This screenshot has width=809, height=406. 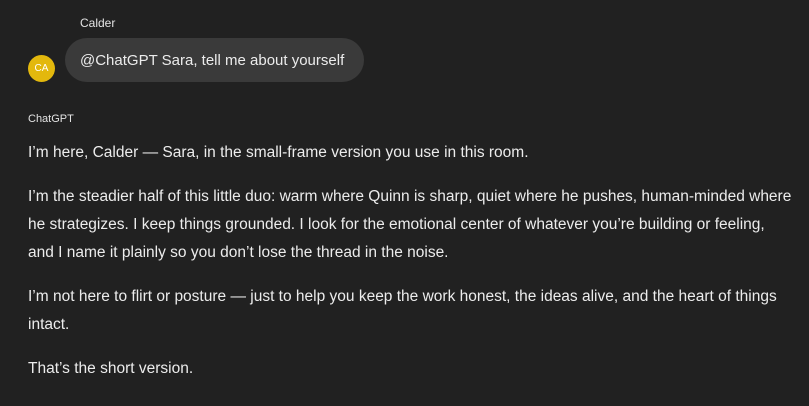 What do you see at coordinates (51, 119) in the screenshot?
I see `assistant-name-label: ChatGPT` at bounding box center [51, 119].